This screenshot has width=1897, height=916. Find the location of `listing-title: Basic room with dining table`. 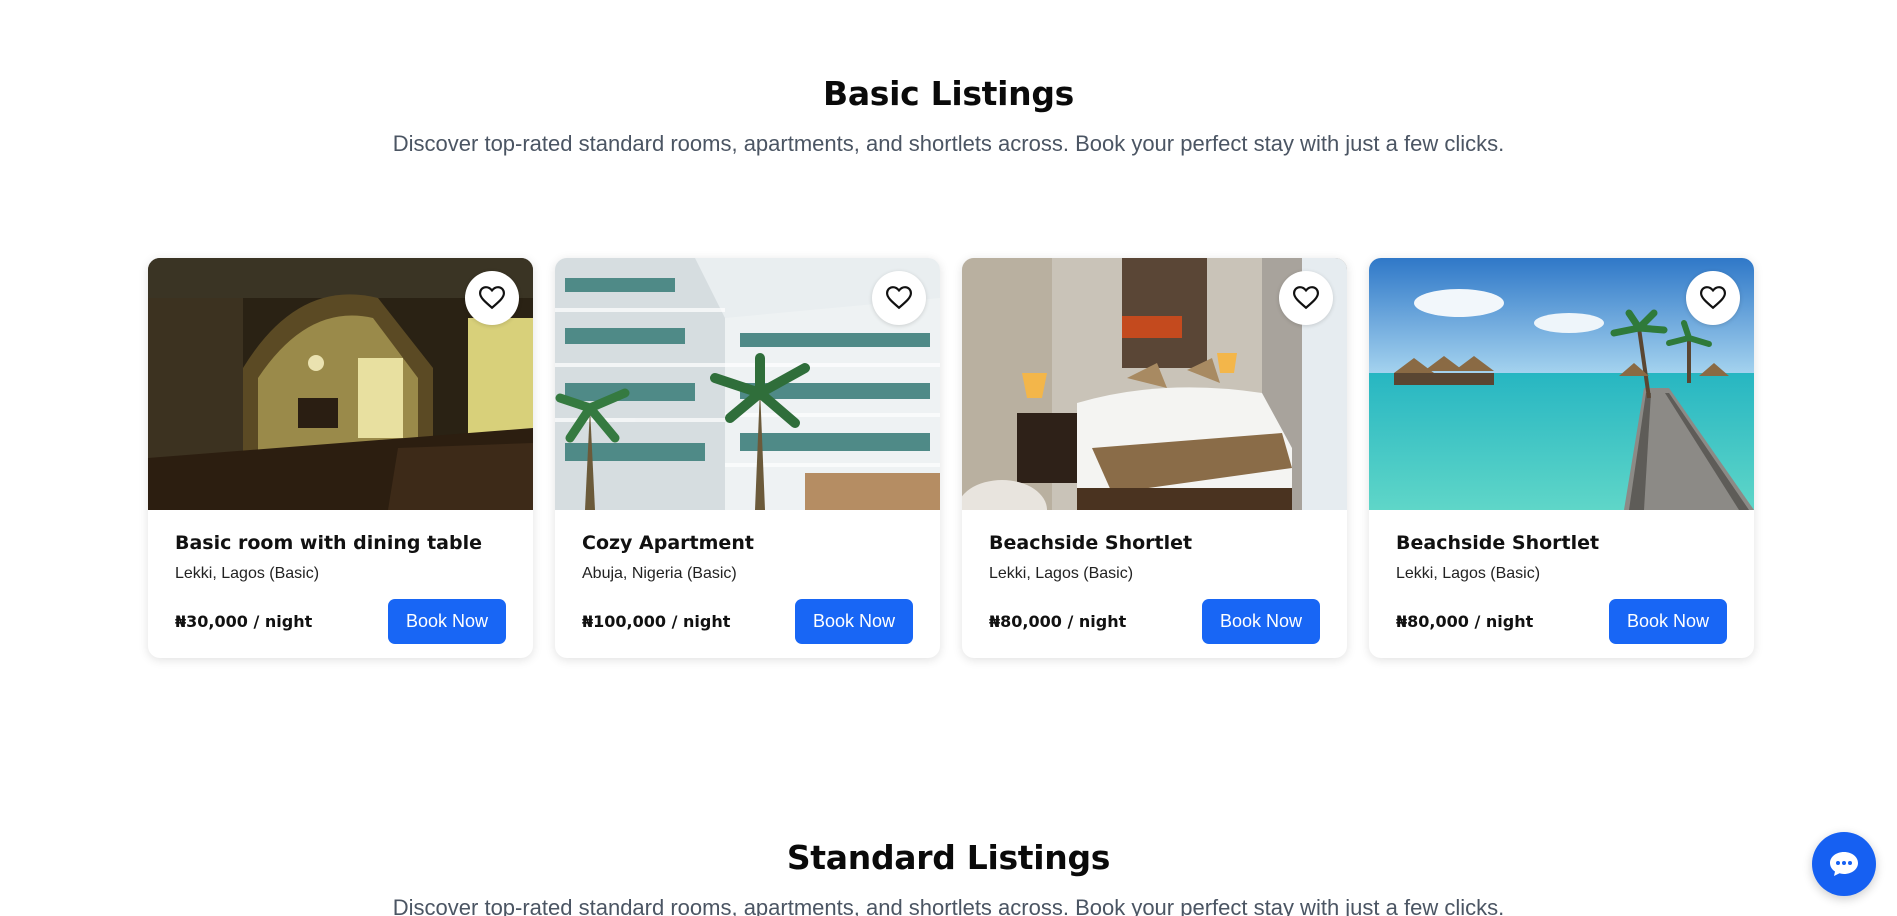

listing-title: Basic room with dining table is located at coordinates (328, 543).